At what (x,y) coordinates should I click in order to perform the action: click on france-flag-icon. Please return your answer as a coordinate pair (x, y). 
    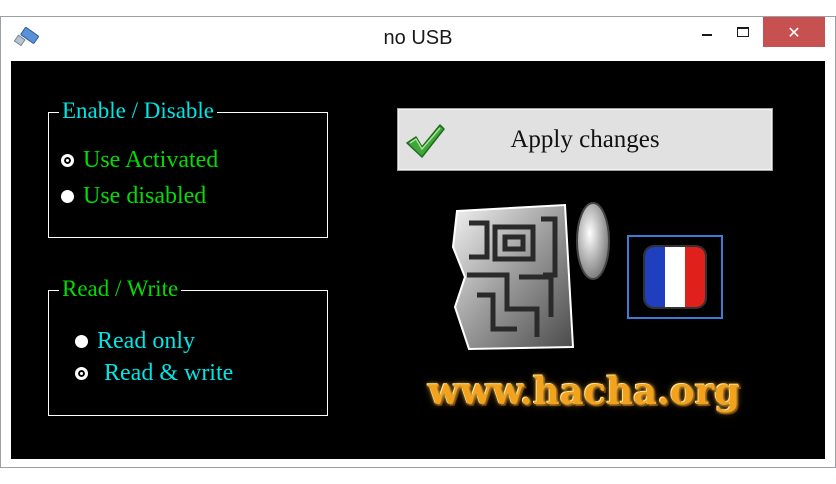
    Looking at the image, I should click on (675, 277).